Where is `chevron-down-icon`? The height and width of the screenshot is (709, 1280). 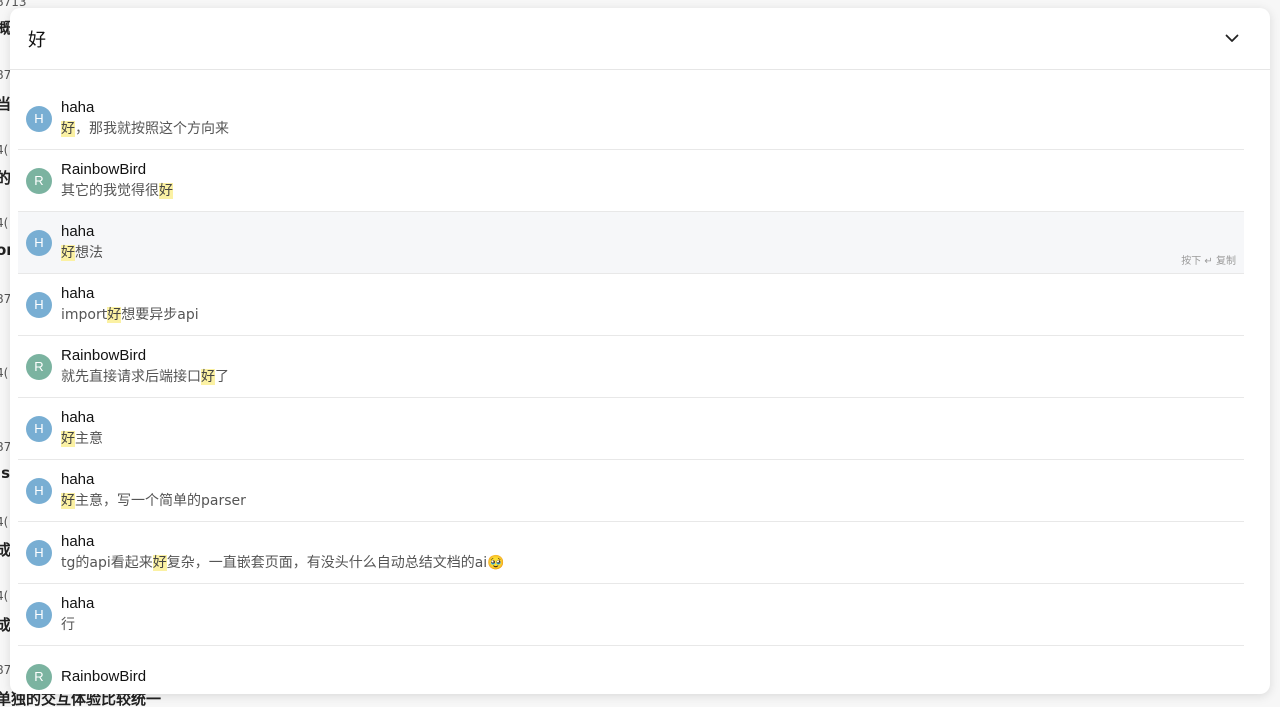 chevron-down-icon is located at coordinates (1232, 39).